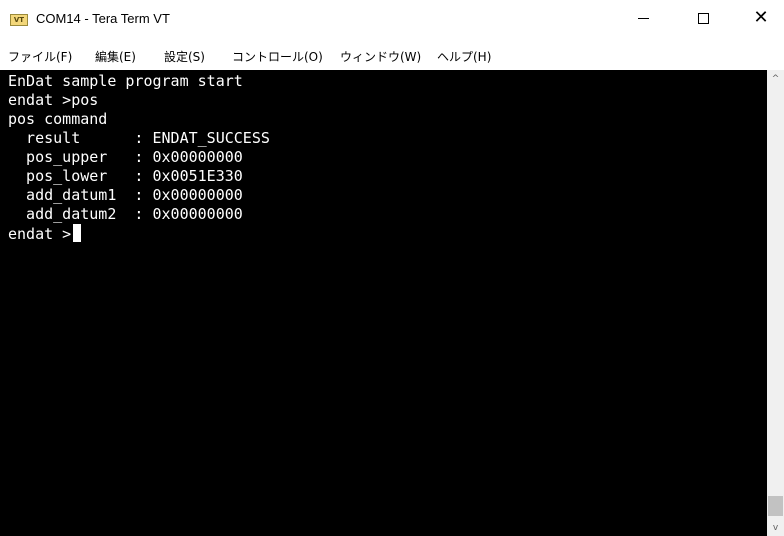 This screenshot has height=536, width=784. I want to click on minimize-button, so click(643, 18).